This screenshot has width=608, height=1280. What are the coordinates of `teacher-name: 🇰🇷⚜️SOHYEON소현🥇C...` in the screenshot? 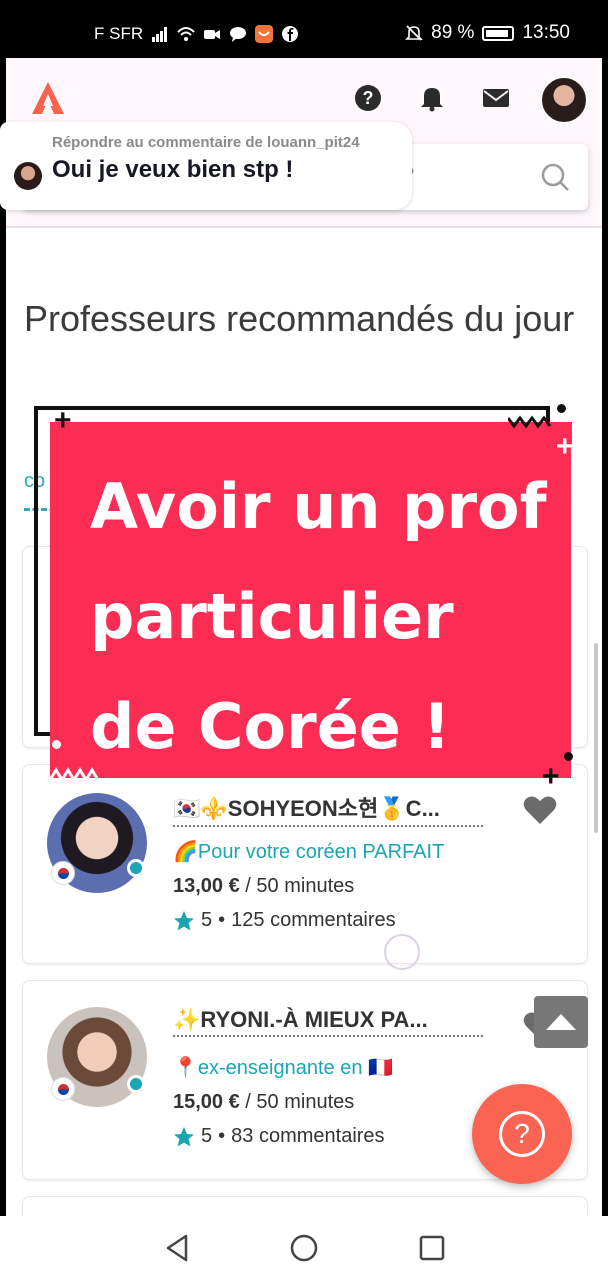 It's located at (328, 809).